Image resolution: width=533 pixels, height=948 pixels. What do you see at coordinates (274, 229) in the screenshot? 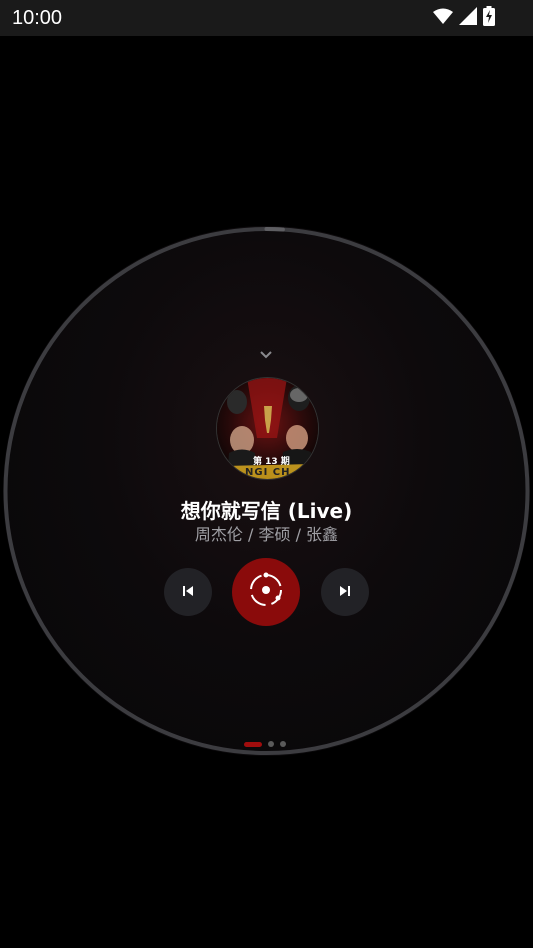
I see `progress-ring-fill` at bounding box center [274, 229].